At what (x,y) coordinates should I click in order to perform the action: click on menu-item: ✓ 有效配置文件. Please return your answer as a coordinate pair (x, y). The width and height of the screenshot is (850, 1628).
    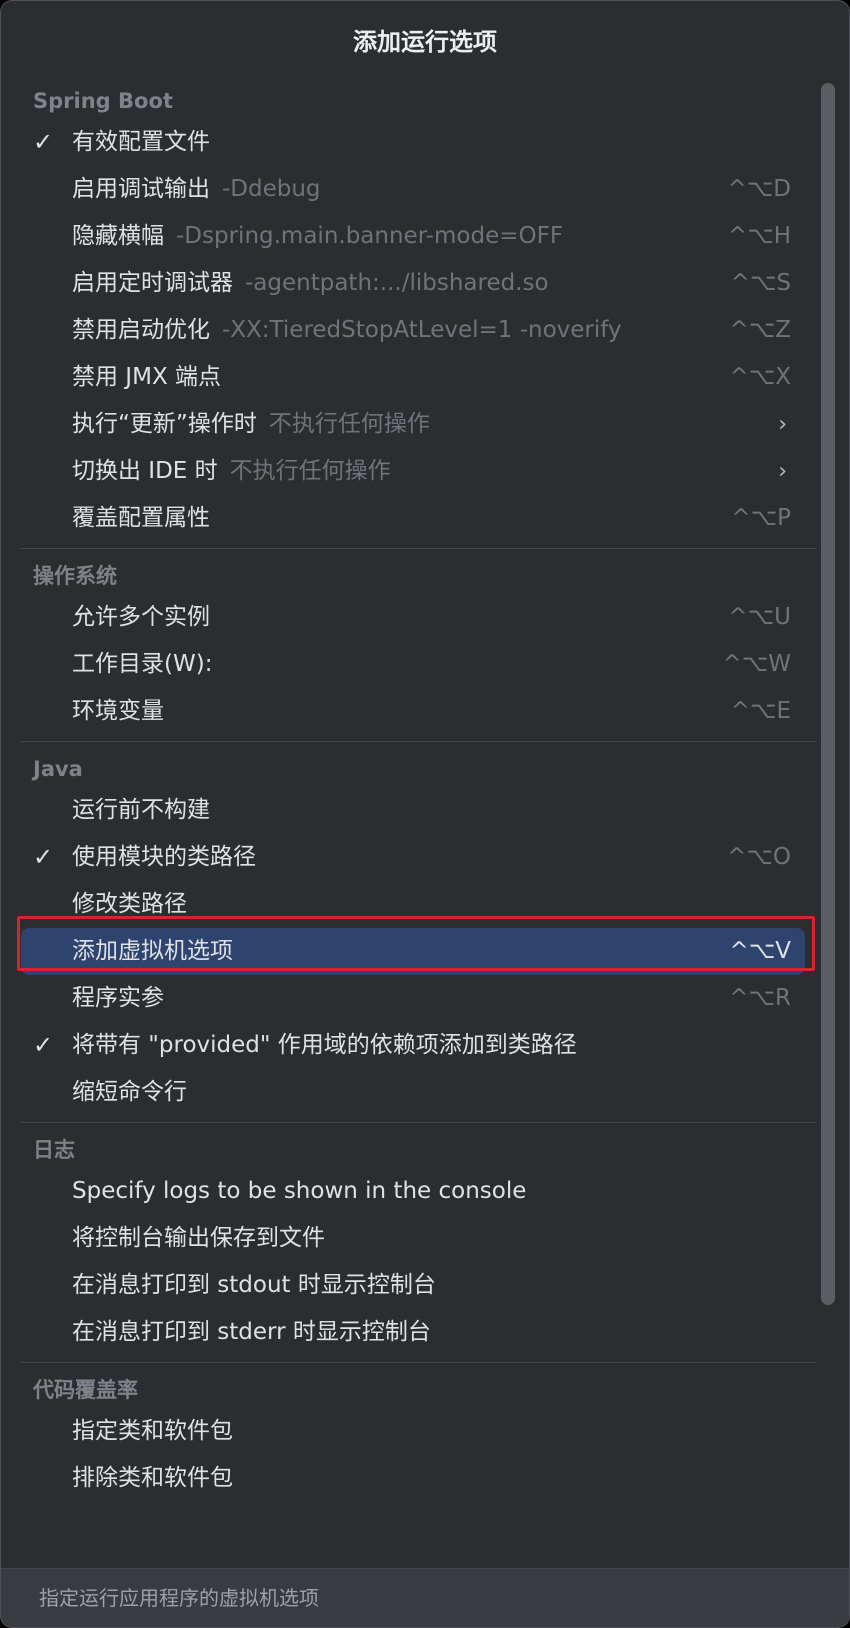
    Looking at the image, I should click on (413, 142).